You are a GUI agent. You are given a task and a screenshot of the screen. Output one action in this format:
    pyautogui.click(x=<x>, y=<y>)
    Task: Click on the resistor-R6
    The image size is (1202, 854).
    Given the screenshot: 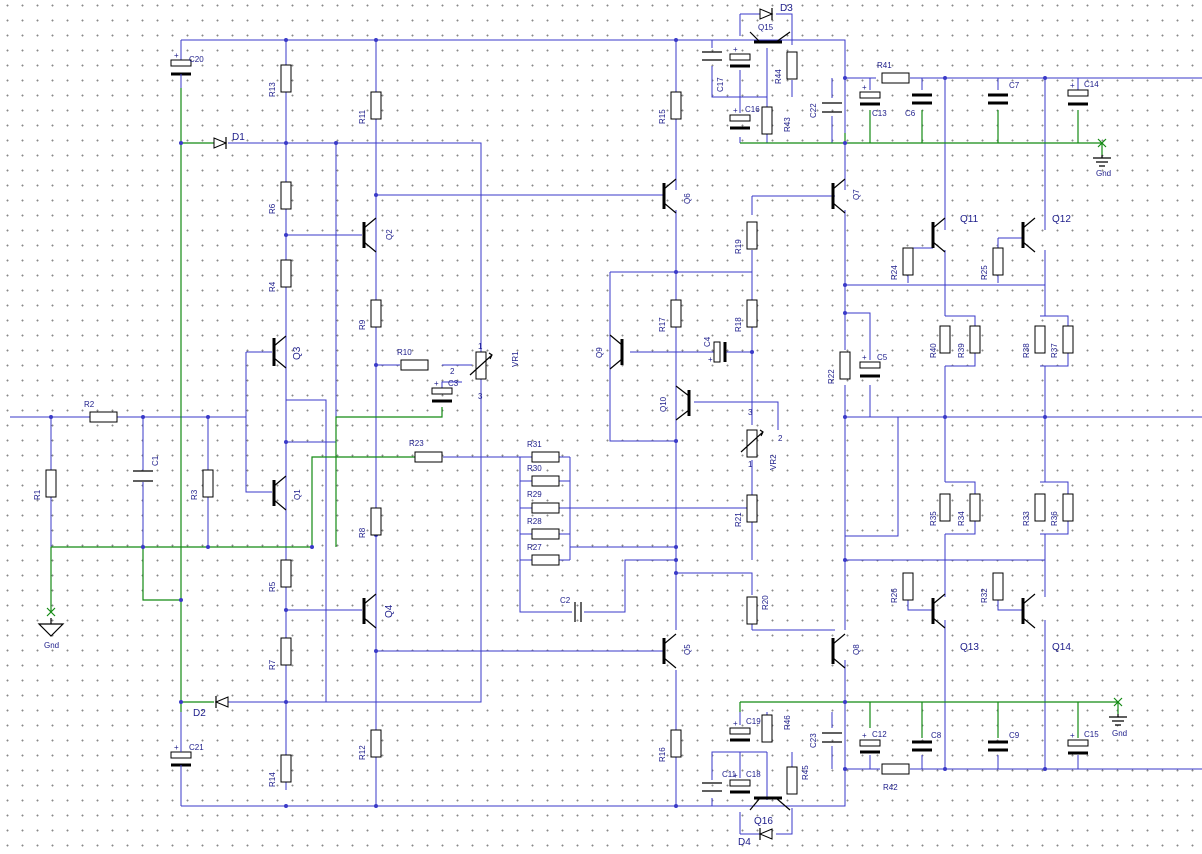 What is the action you would take?
    pyautogui.click(x=286, y=195)
    